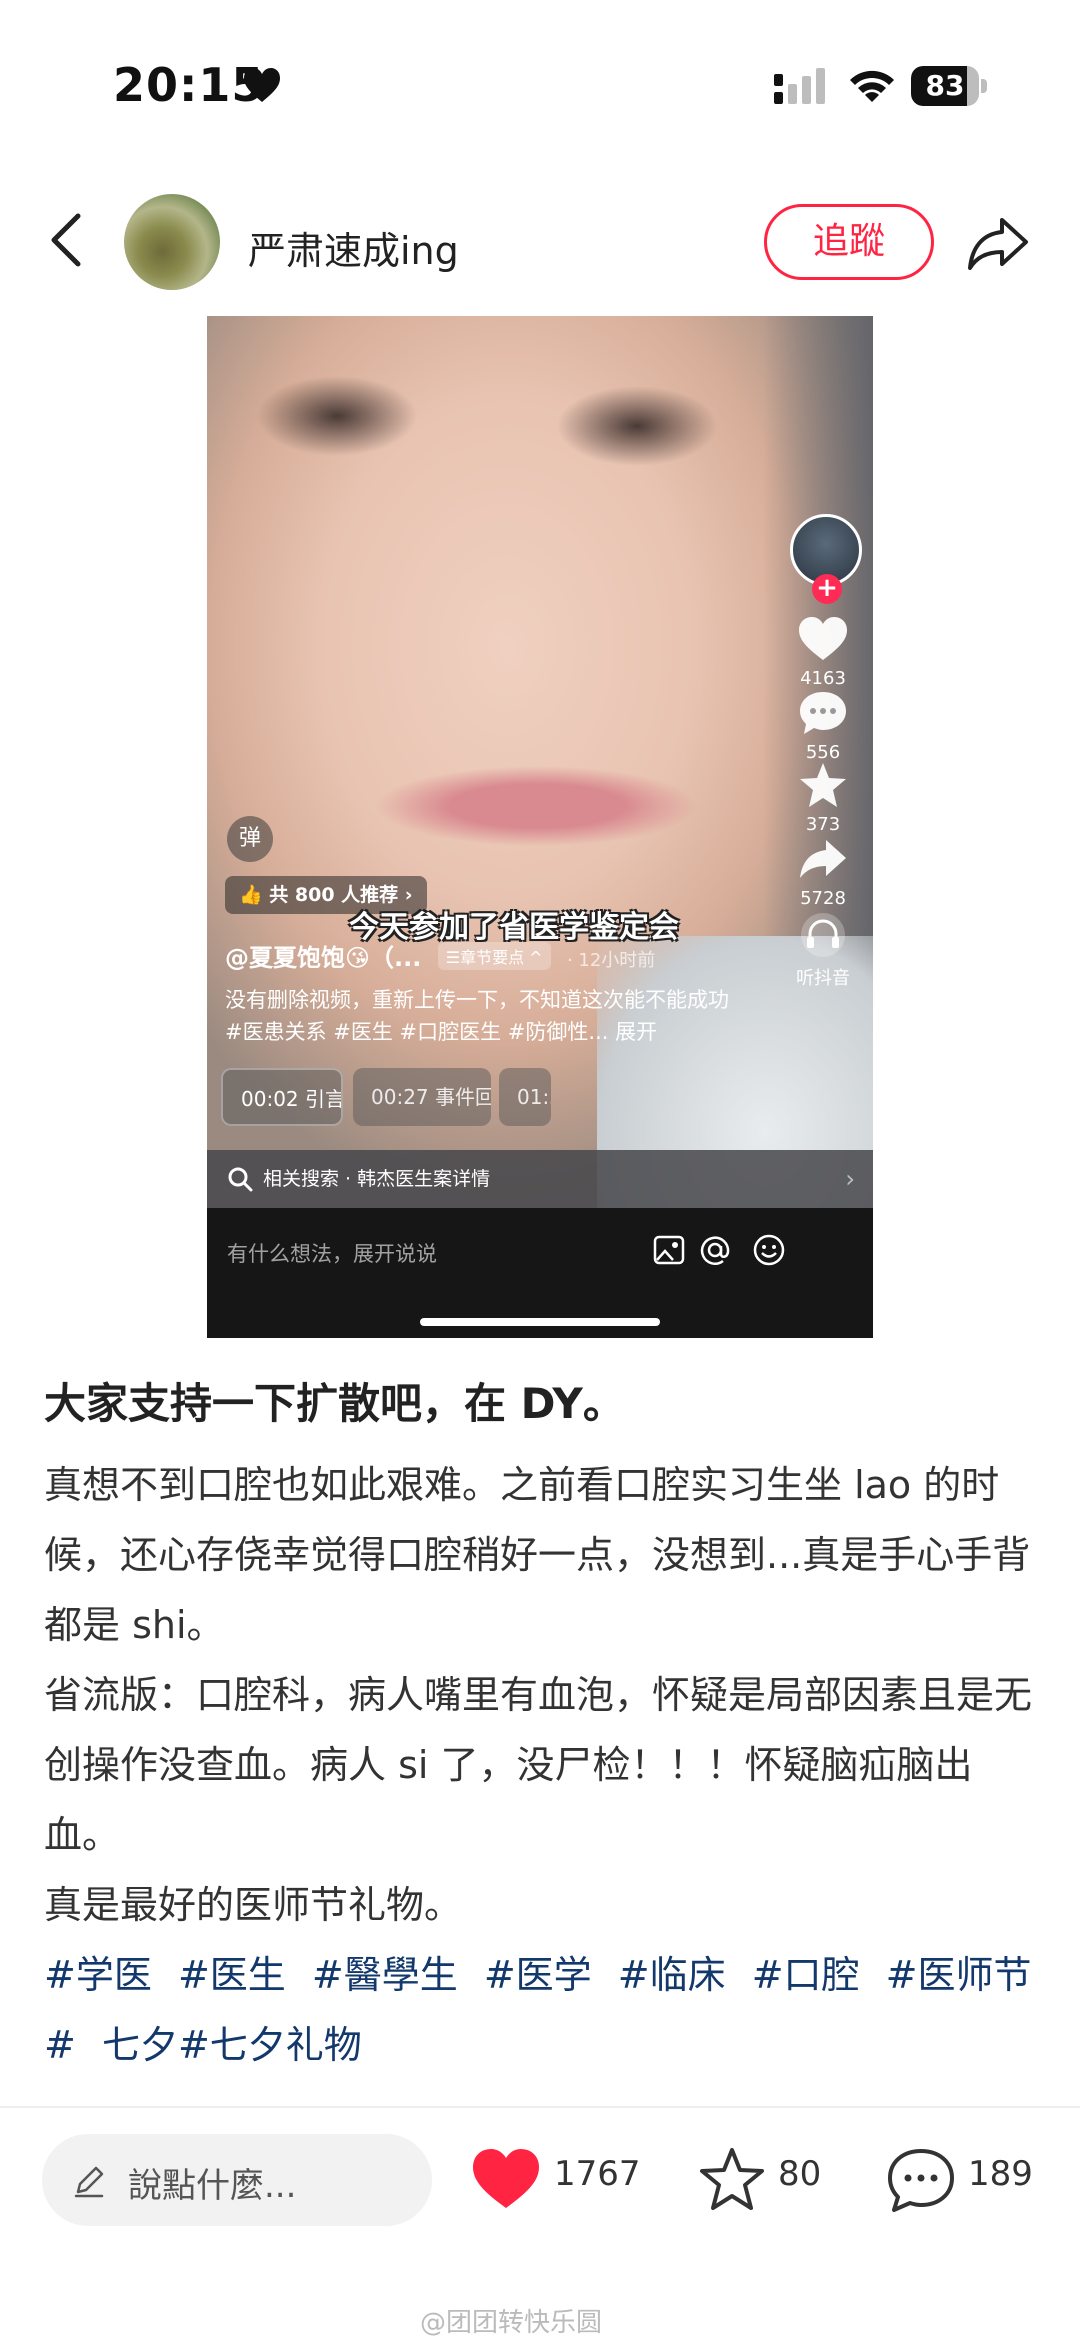  I want to click on video-favorite-count: 373, so click(823, 824).